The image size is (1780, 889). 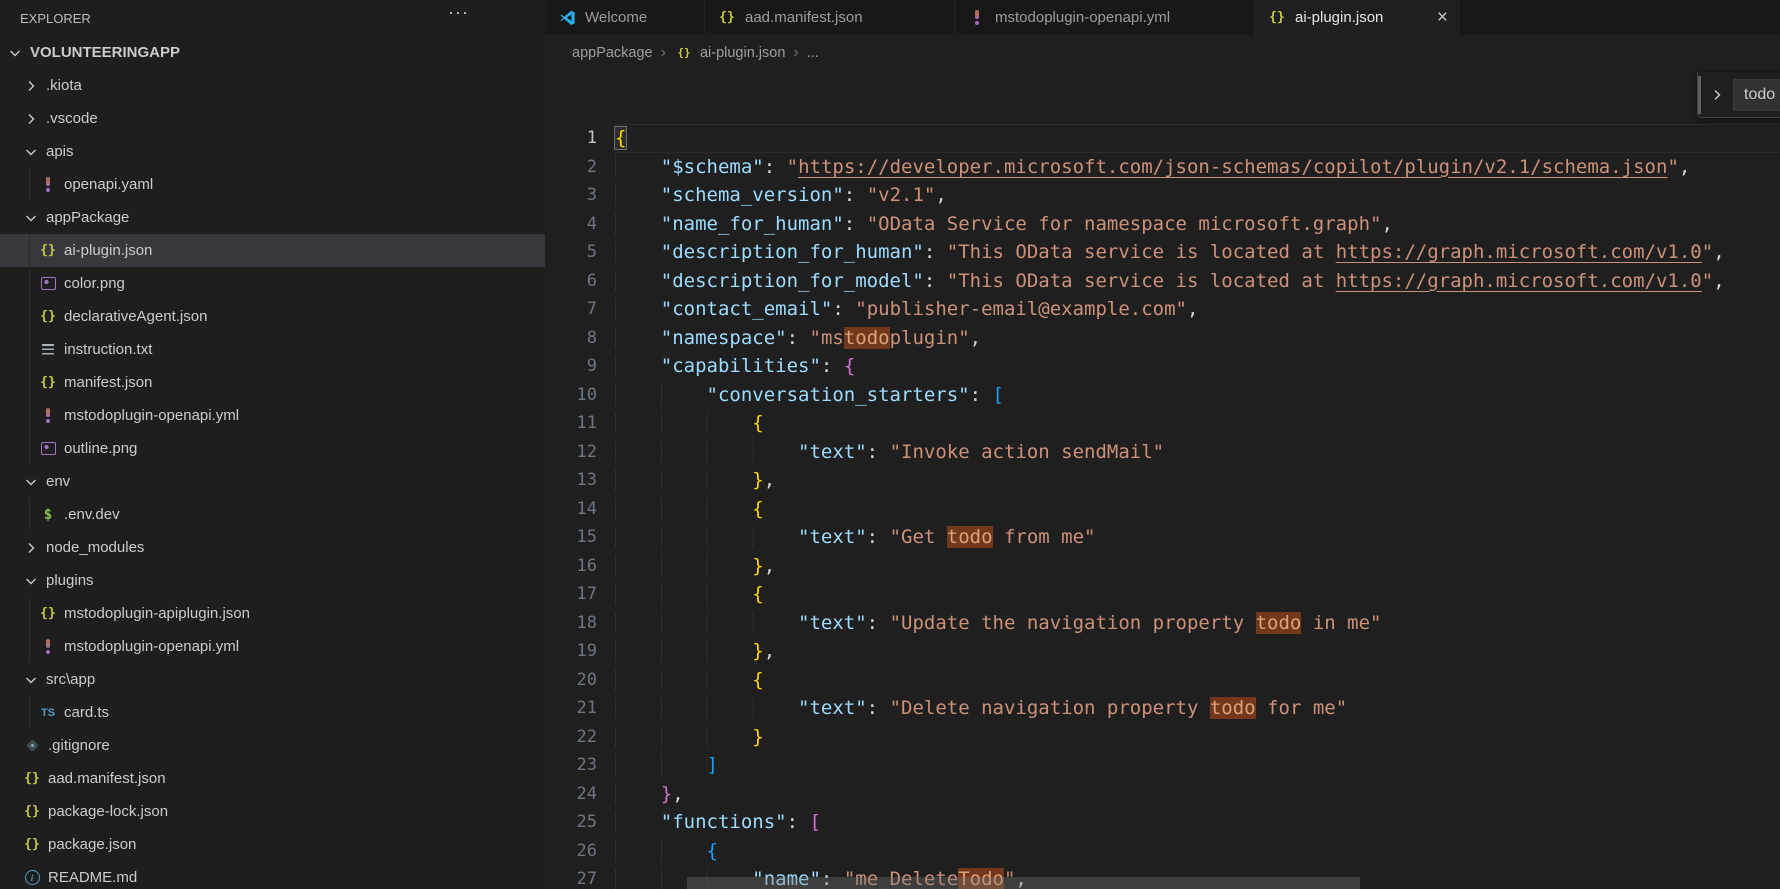 What do you see at coordinates (571, 338) in the screenshot?
I see `line-number: 8` at bounding box center [571, 338].